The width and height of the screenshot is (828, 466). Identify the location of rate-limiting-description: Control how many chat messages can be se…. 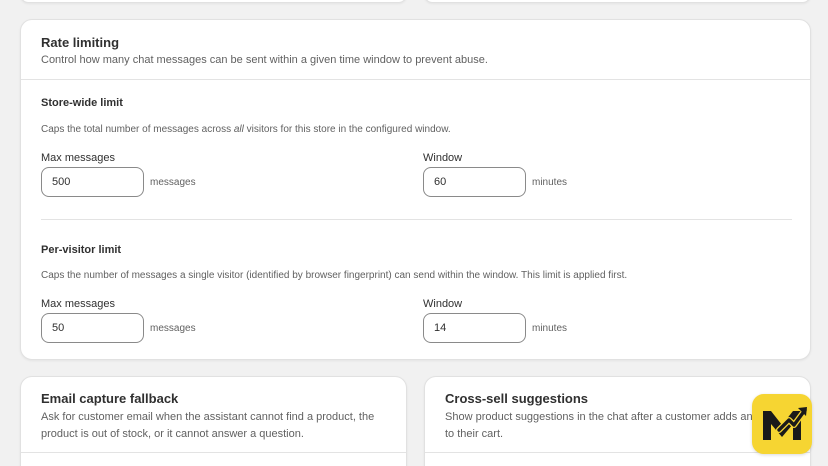
(264, 60).